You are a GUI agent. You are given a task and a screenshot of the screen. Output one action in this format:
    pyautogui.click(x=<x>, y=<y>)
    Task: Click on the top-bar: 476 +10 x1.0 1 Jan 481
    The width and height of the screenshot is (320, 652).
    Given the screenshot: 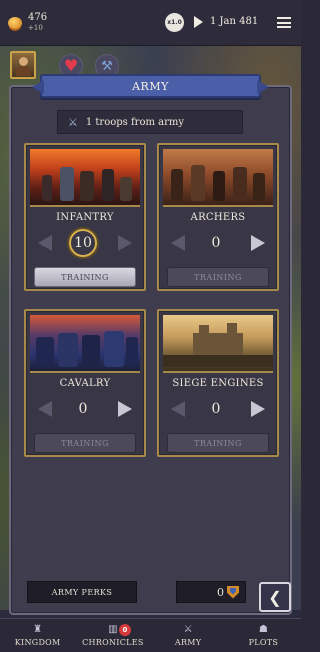 What is the action you would take?
    pyautogui.click(x=150, y=23)
    